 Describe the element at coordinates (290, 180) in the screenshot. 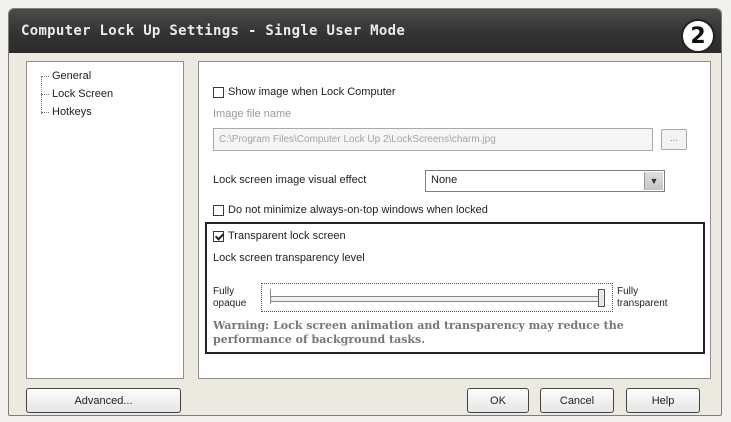

I see `visual-effect-label: Lock screen image visual effect` at that location.